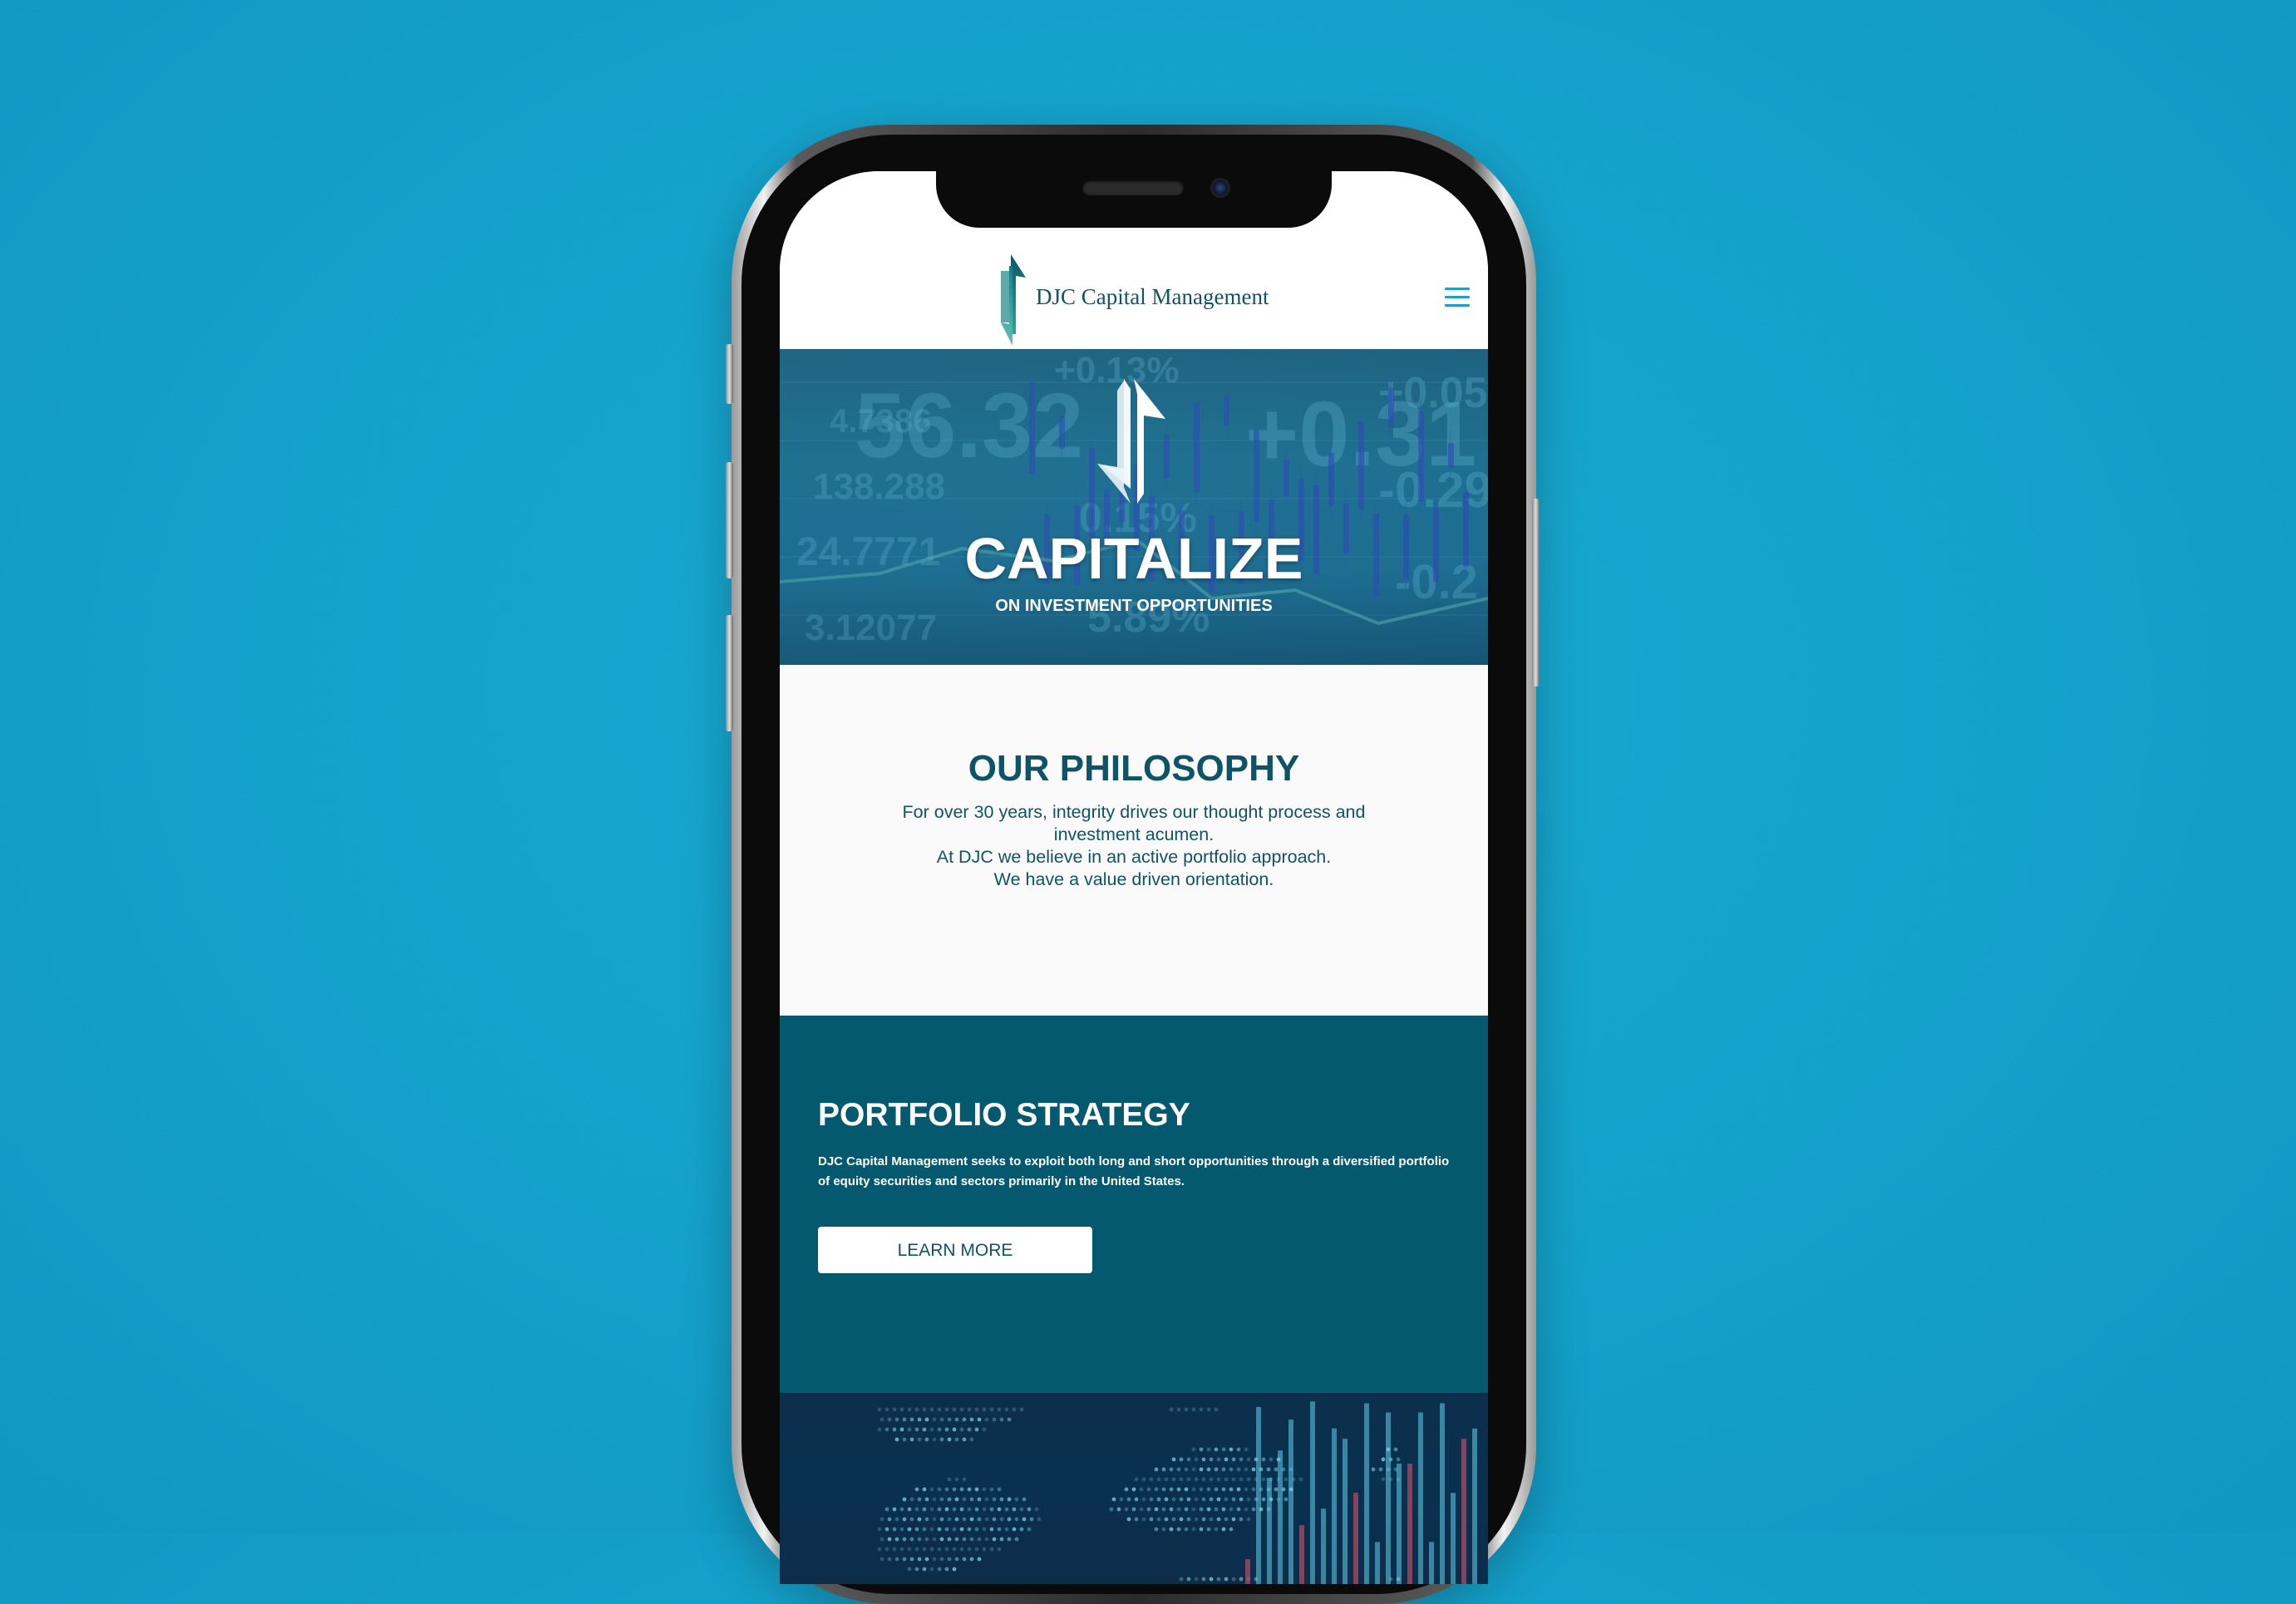 This screenshot has width=2296, height=1604. Describe the element at coordinates (1134, 1488) in the screenshot. I see `world-map-banner` at that location.